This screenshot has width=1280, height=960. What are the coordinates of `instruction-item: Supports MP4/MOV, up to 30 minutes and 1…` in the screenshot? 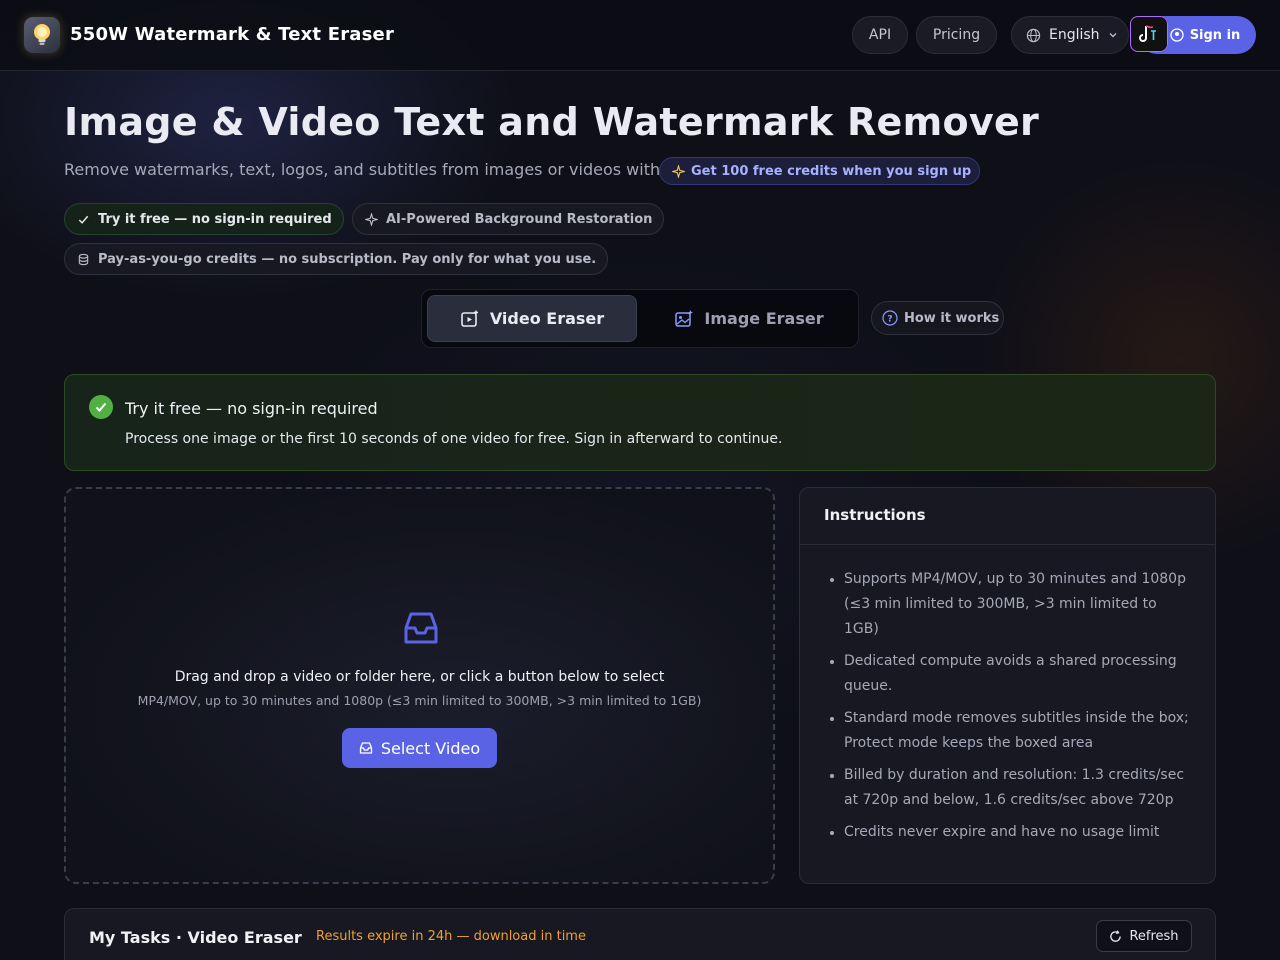 It's located at (1009, 604).